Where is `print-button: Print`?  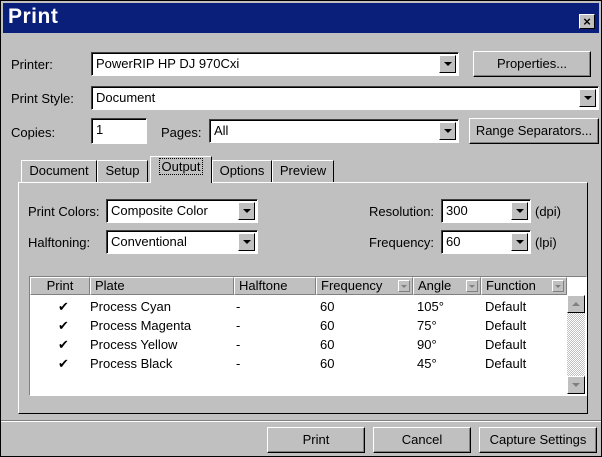
print-button: Print is located at coordinates (316, 440).